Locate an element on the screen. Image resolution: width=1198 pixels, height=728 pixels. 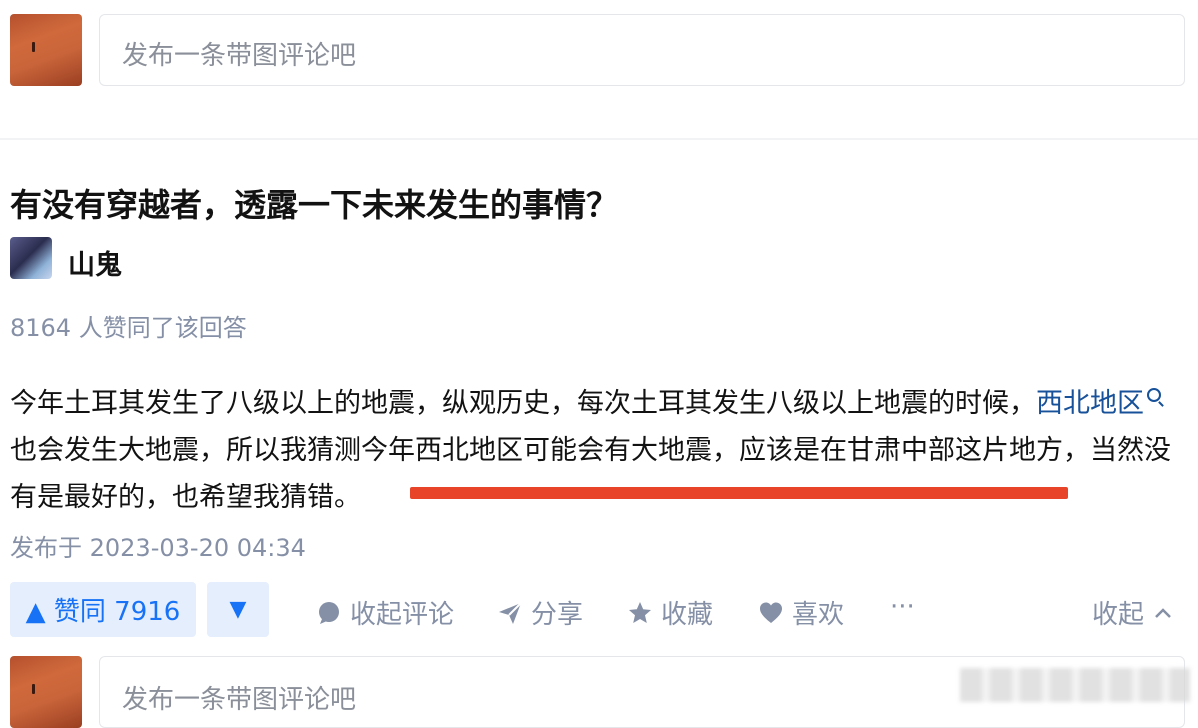
watermark is located at coordinates (1075, 685).